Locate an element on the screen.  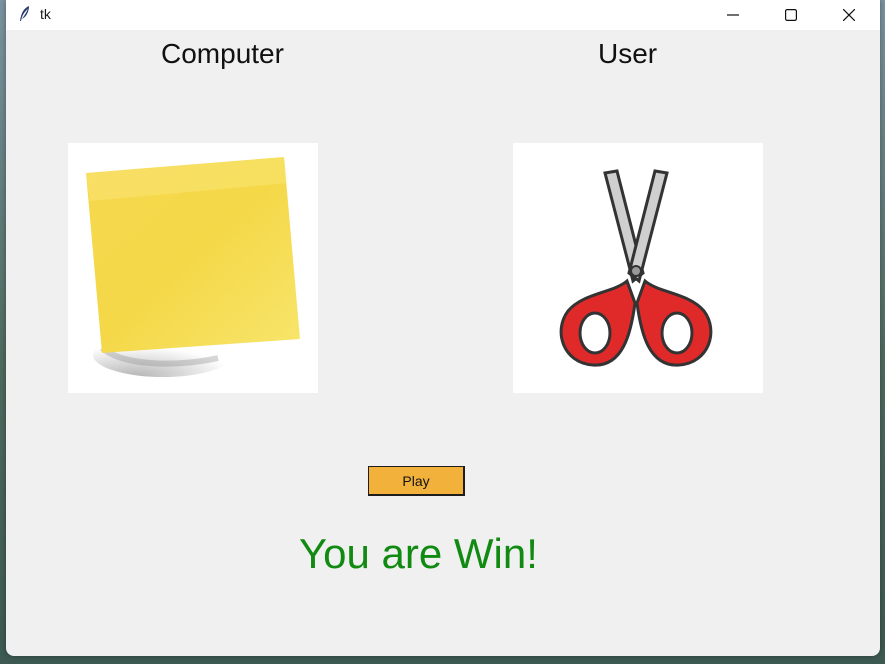
computer-label: Computer is located at coordinates (222, 53).